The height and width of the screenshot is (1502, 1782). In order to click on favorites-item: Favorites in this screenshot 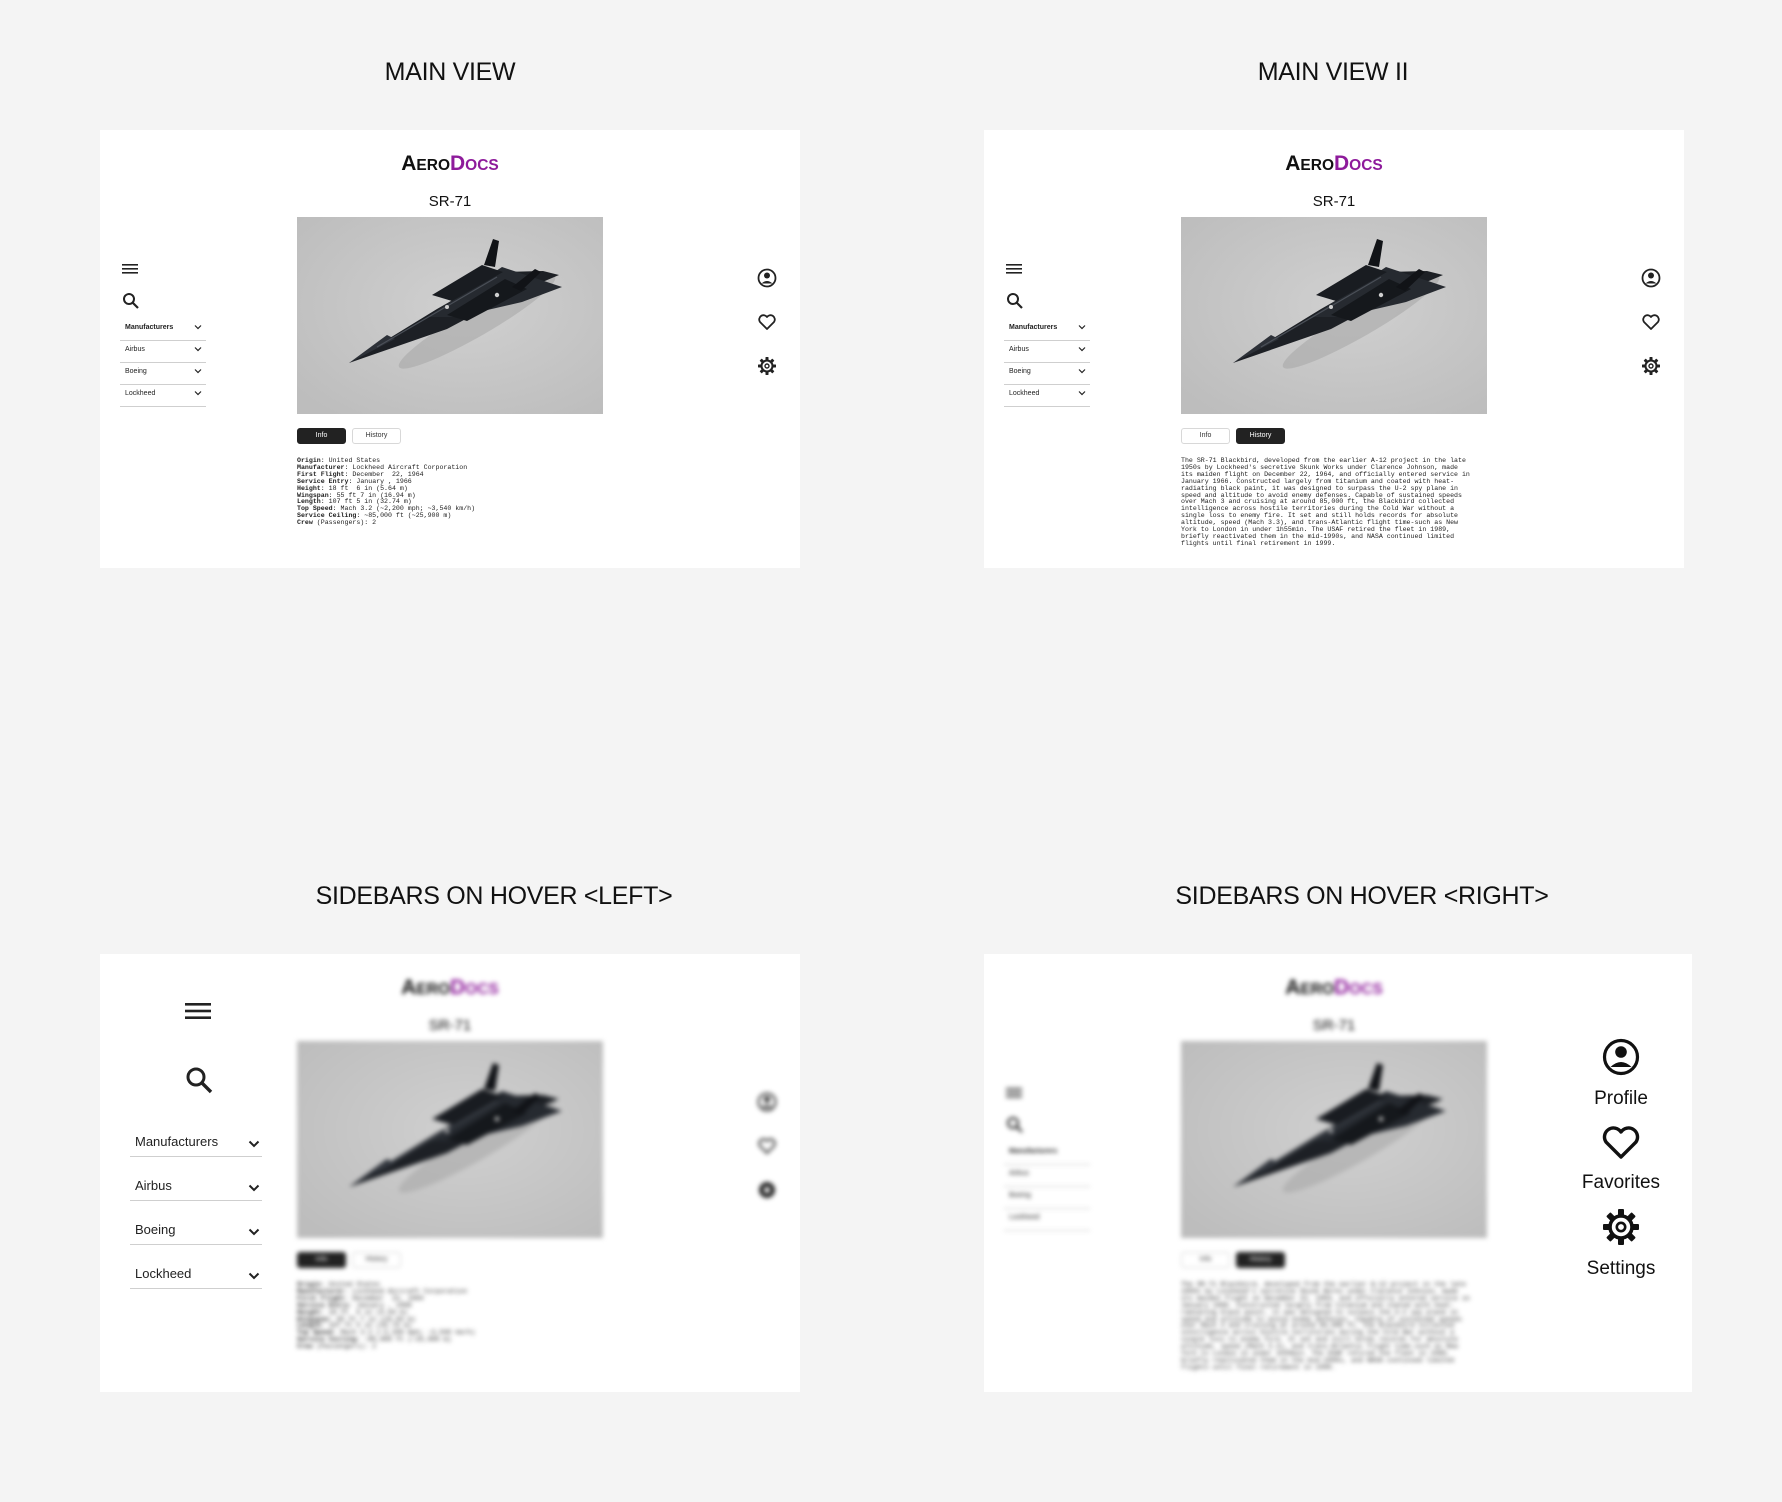, I will do `click(1619, 1159)`.